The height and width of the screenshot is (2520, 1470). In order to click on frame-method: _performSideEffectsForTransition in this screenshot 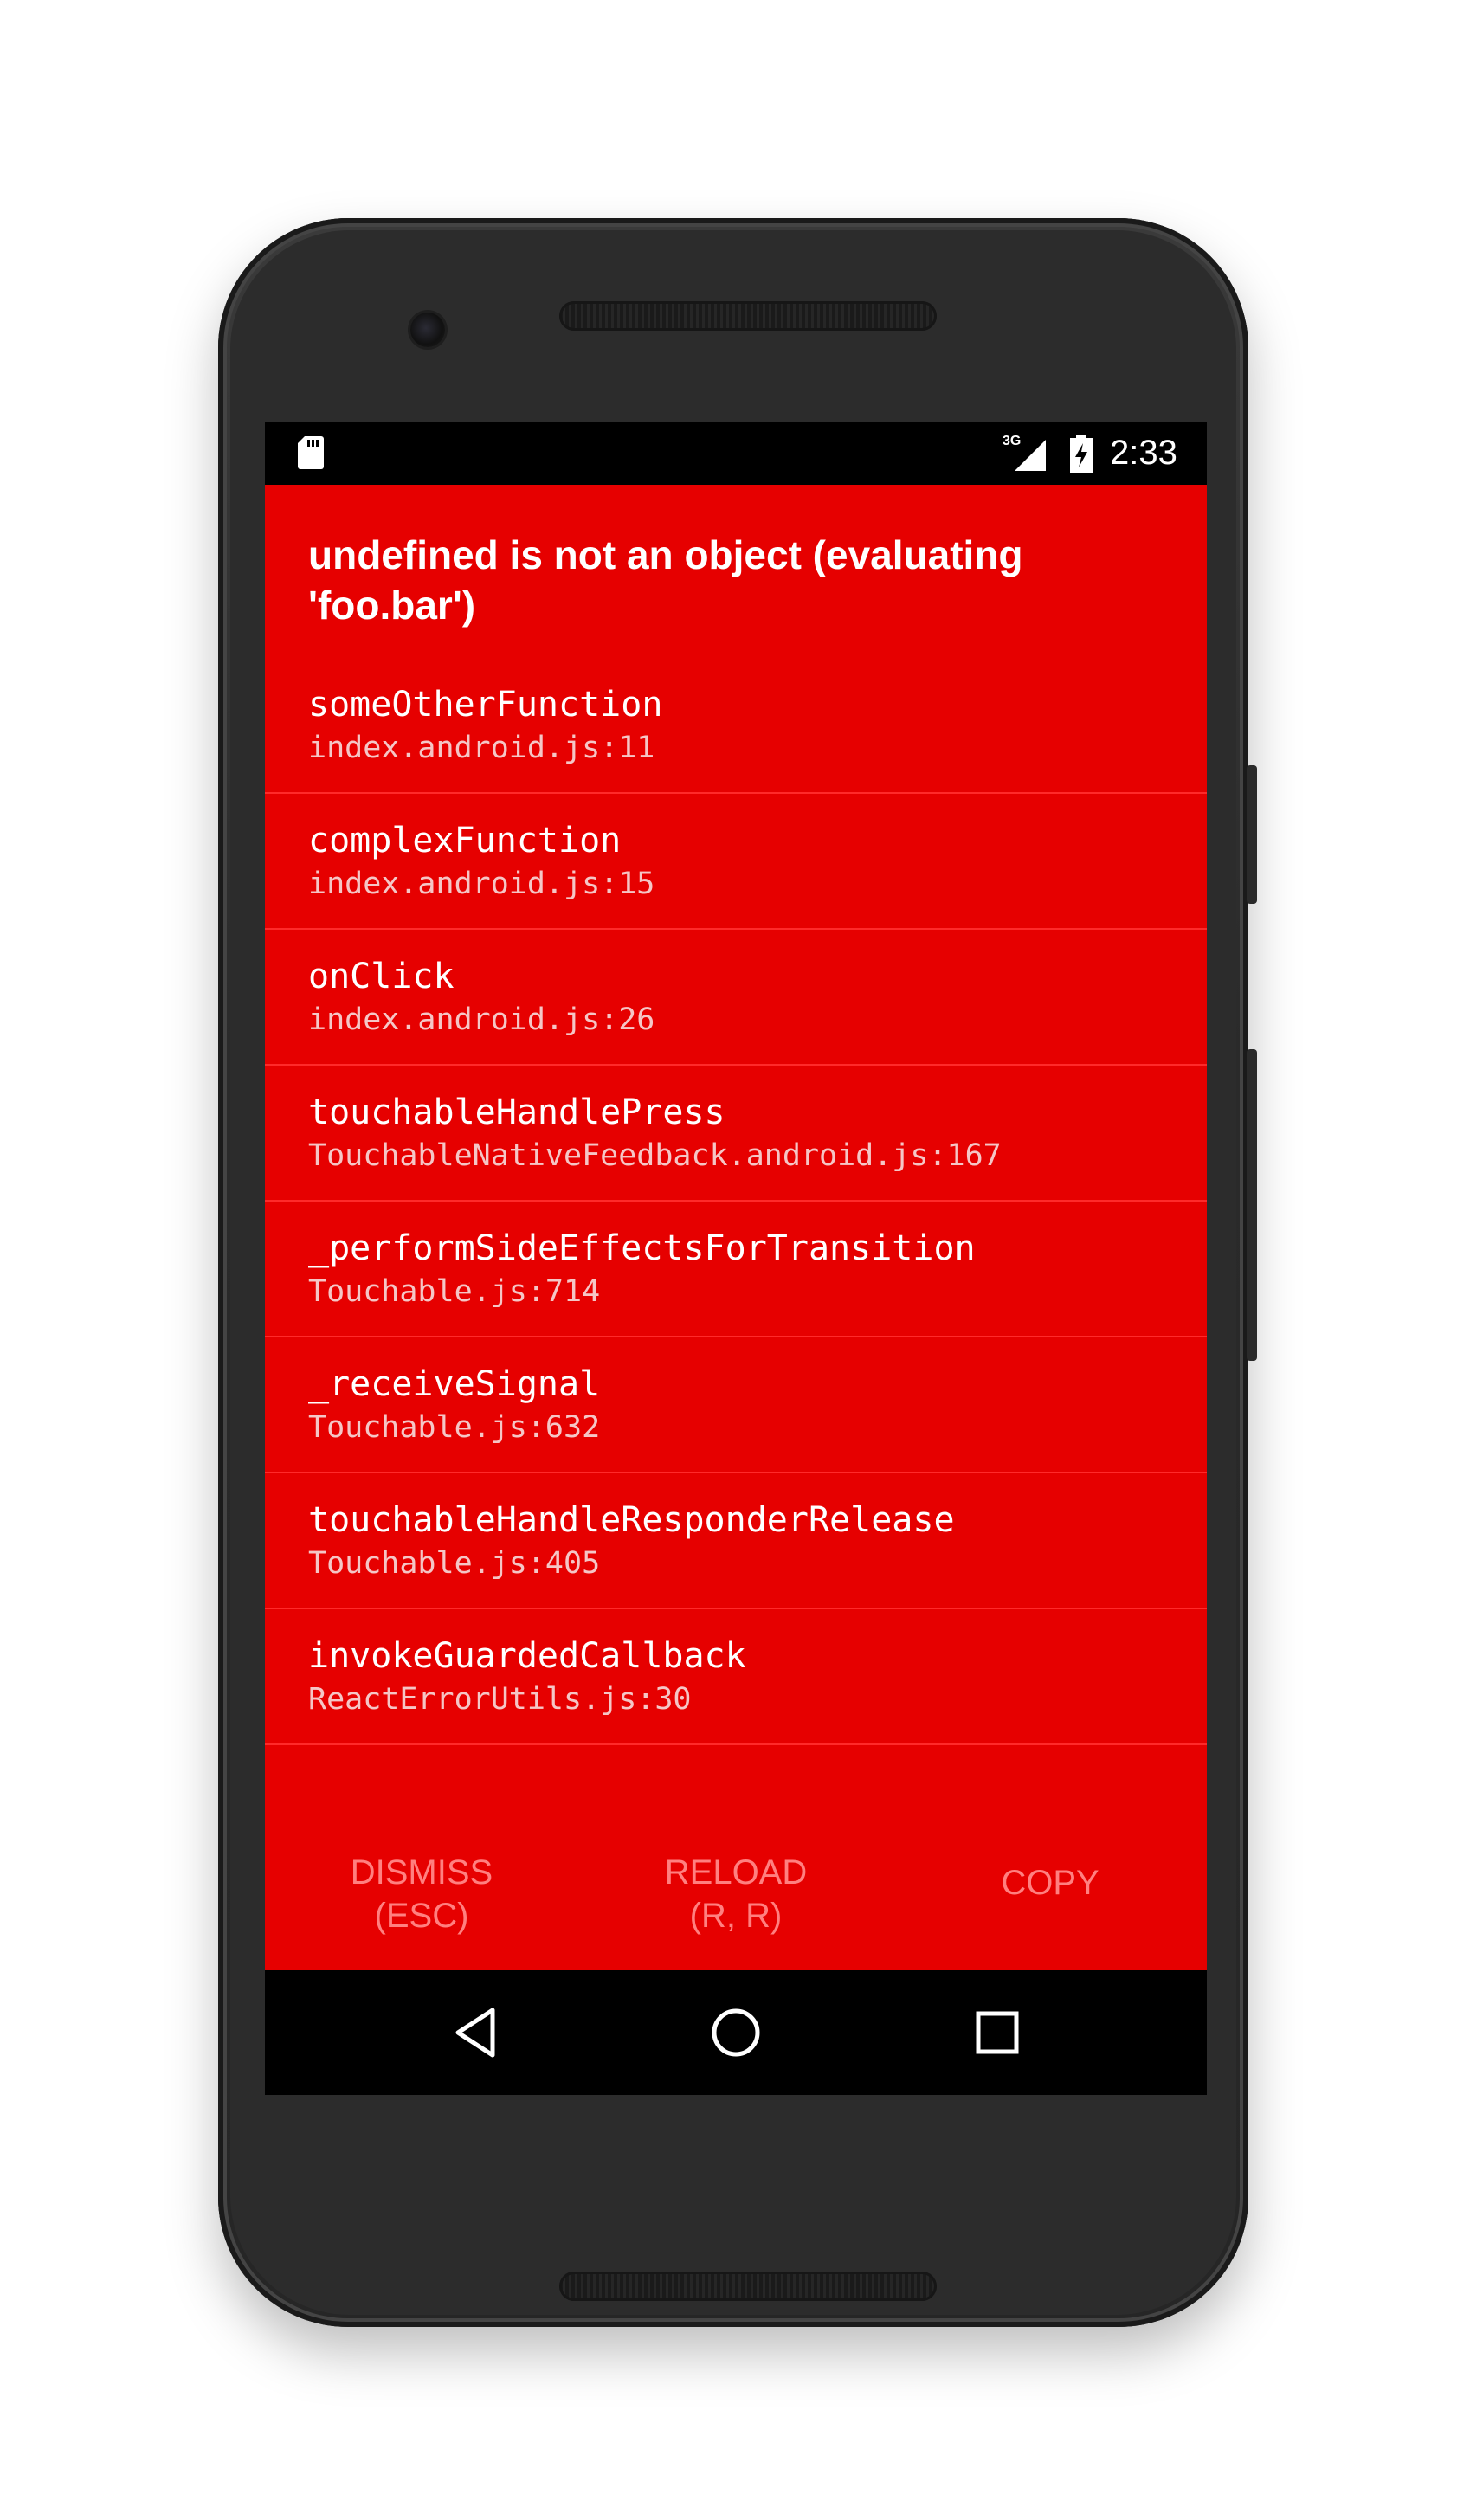, I will do `click(642, 1248)`.